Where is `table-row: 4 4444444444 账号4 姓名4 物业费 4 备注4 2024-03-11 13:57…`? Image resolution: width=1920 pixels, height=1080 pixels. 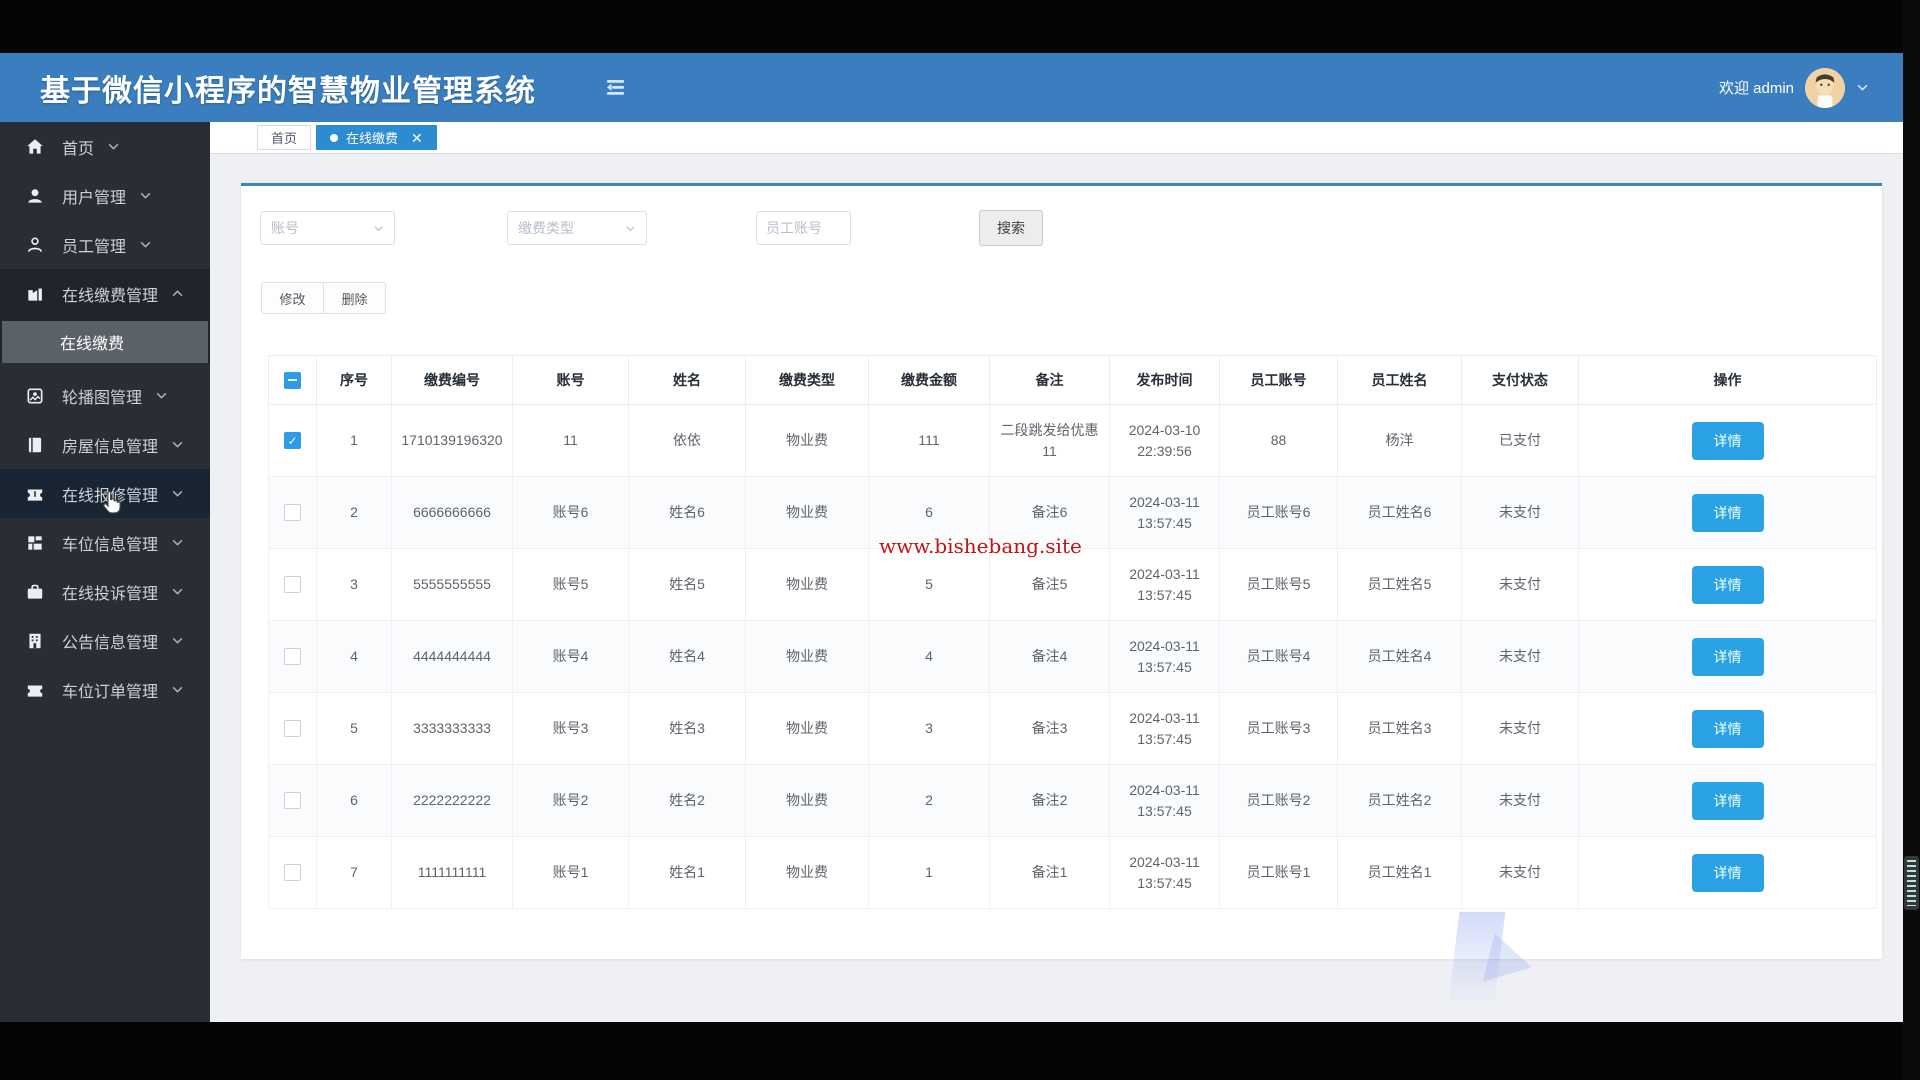 table-row: 4 4444444444 账号4 姓名4 物业费 4 备注4 2024-03-11 13:57… is located at coordinates (1072, 656).